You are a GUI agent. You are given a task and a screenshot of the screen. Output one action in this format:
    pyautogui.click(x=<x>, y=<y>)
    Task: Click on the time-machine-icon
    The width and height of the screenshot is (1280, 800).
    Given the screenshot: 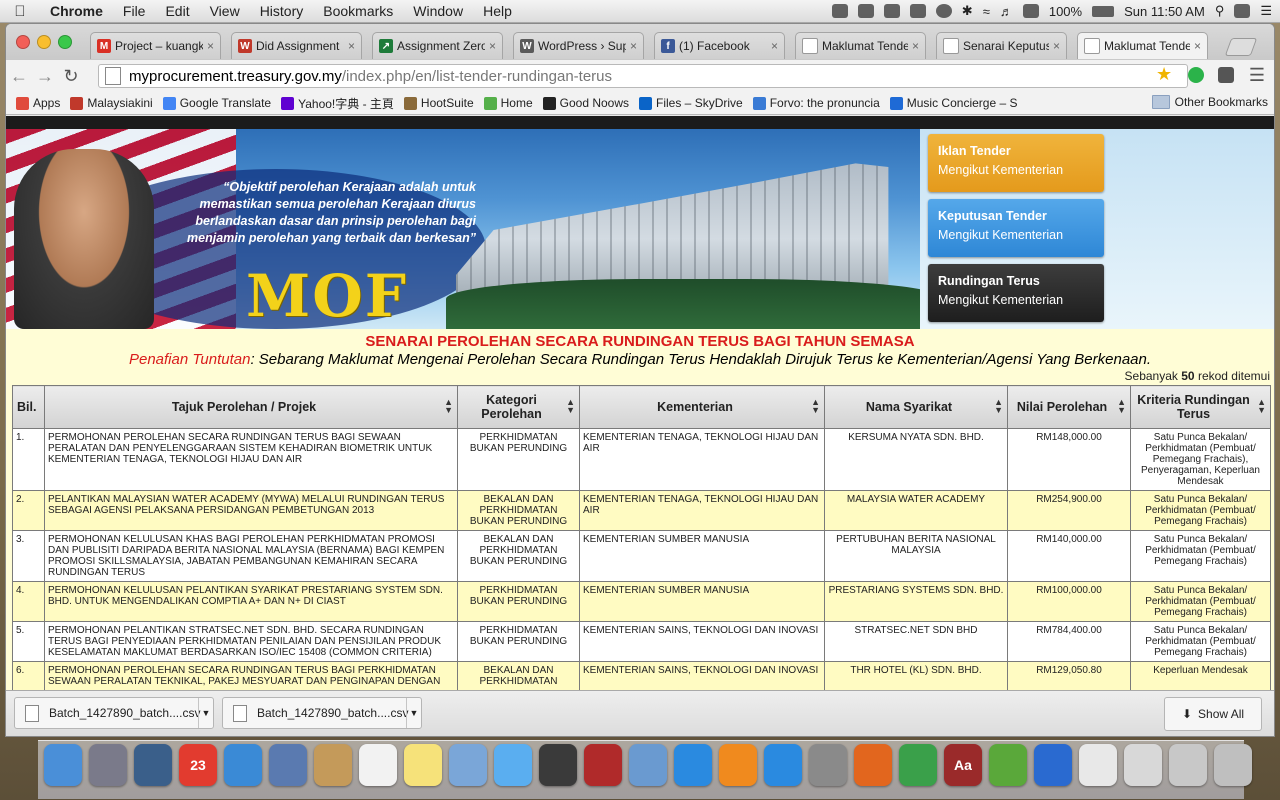 What is the action you would take?
    pyautogui.click(x=943, y=11)
    